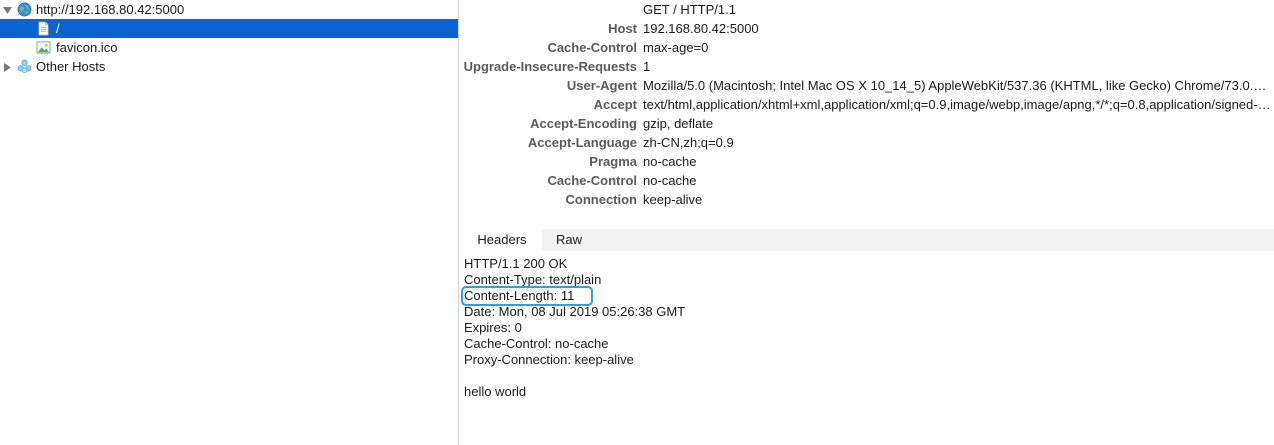  Describe the element at coordinates (229, 9) in the screenshot. I see `tree-row-host: http://192.168.80.42:5000` at that location.